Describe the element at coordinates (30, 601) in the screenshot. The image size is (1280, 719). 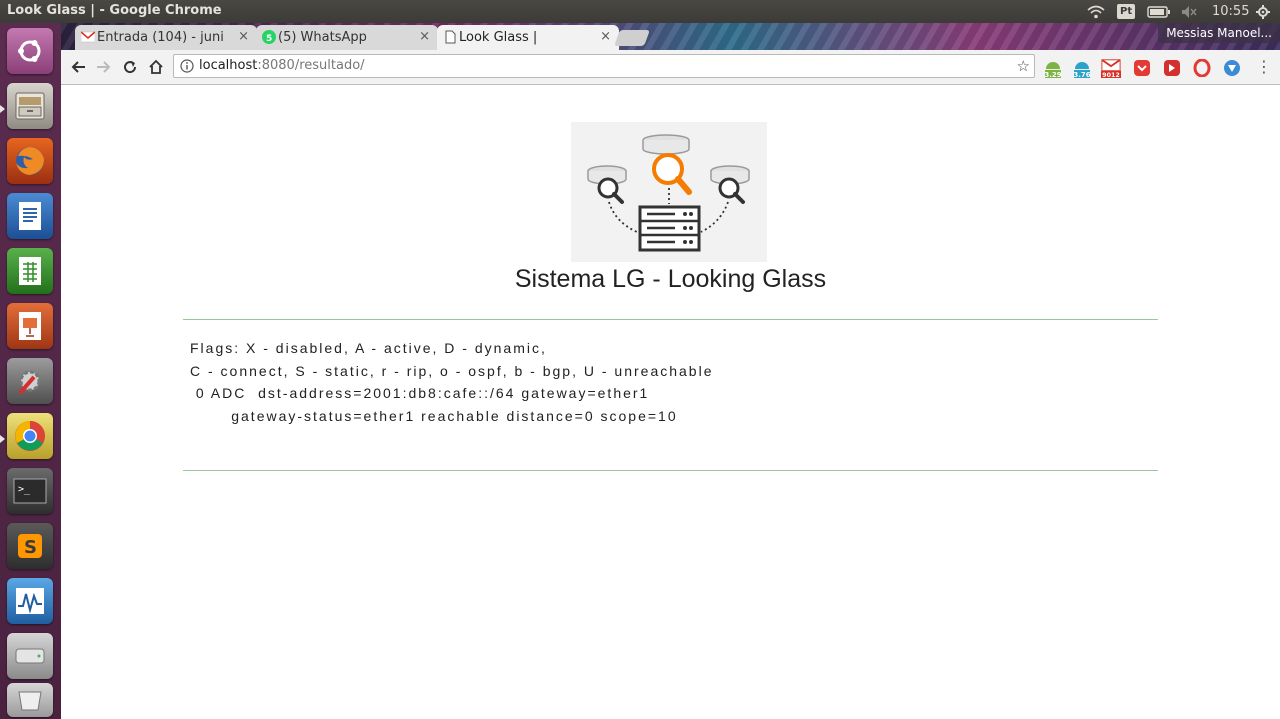
I see `monitor-icon` at that location.